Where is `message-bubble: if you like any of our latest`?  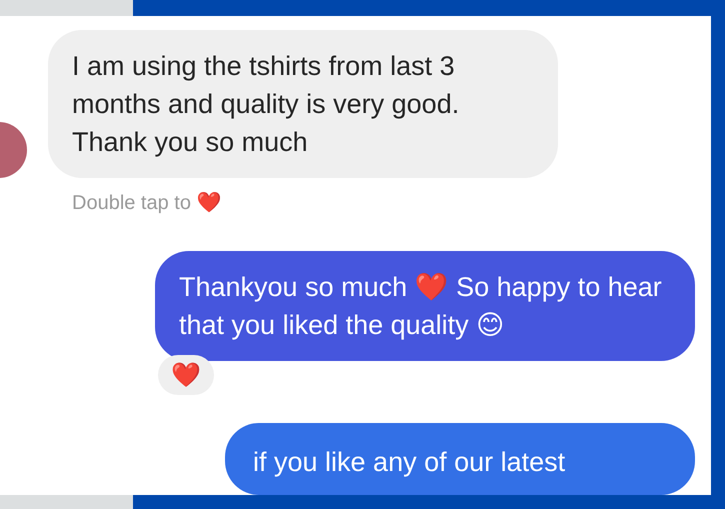 message-bubble: if you like any of our latest is located at coordinates (460, 459).